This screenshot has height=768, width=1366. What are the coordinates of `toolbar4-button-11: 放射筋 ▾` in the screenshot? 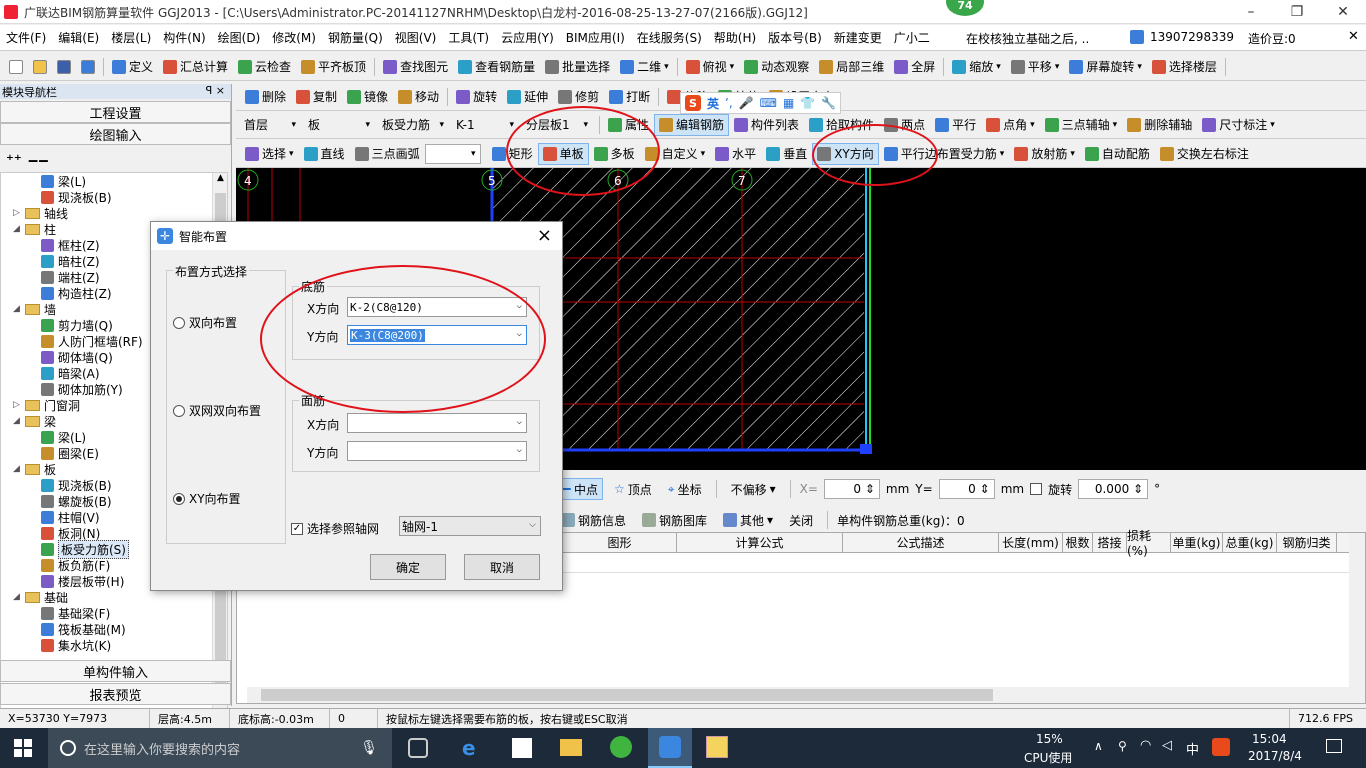 It's located at (1044, 154).